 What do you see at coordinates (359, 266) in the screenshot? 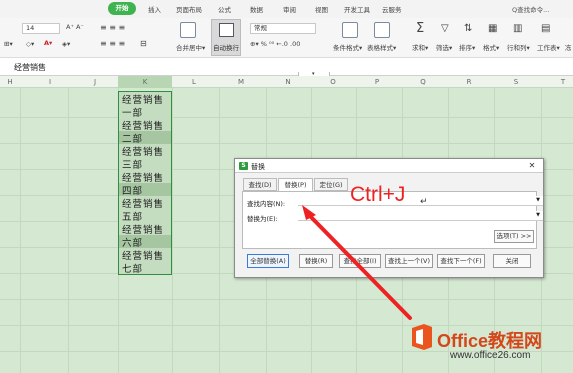
I see `arrow-shaft` at bounding box center [359, 266].